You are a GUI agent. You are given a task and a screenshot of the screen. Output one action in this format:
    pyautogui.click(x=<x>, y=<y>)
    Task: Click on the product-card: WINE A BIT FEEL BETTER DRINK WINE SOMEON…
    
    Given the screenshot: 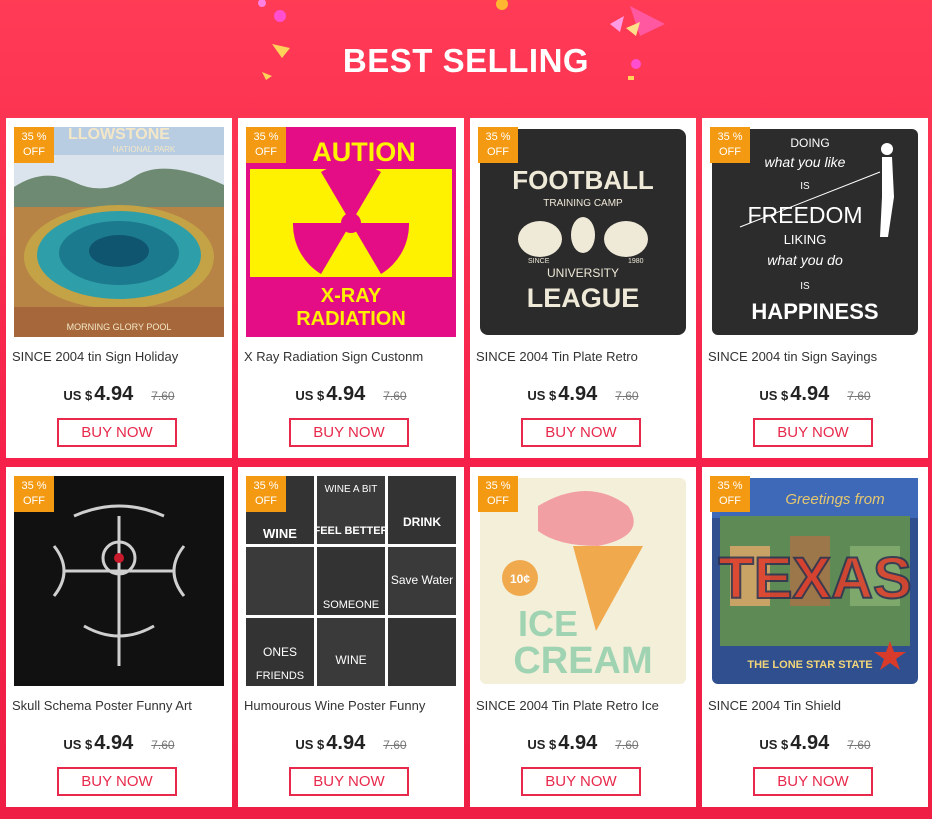 What is the action you would take?
    pyautogui.click(x=351, y=637)
    